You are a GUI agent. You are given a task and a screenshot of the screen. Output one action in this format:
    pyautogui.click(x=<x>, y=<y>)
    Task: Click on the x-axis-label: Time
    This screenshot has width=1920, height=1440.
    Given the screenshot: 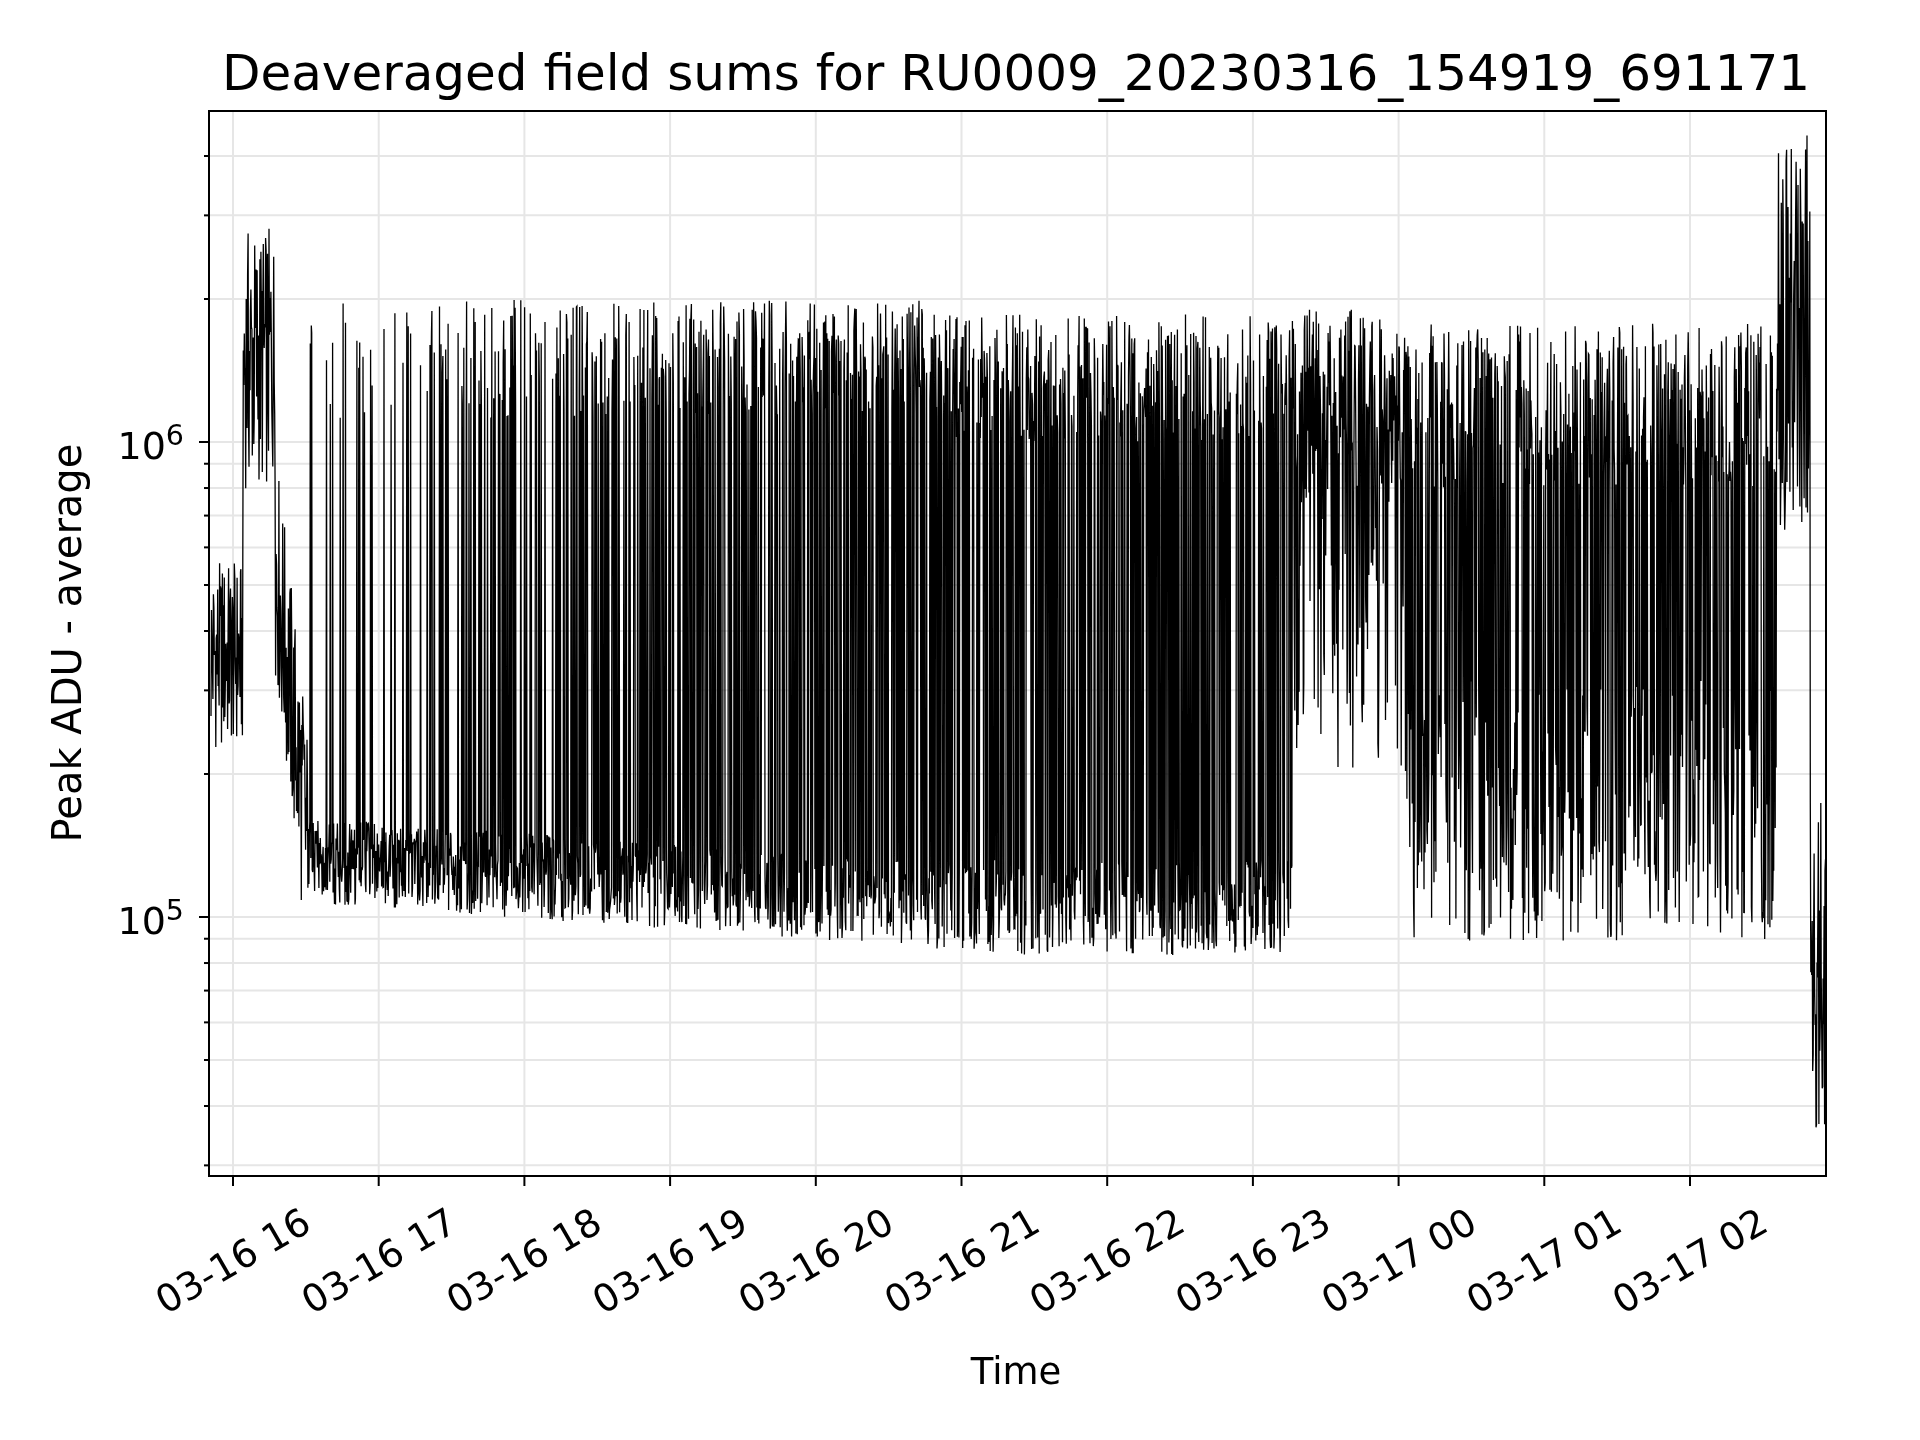 What is the action you would take?
    pyautogui.click(x=1016, y=1371)
    